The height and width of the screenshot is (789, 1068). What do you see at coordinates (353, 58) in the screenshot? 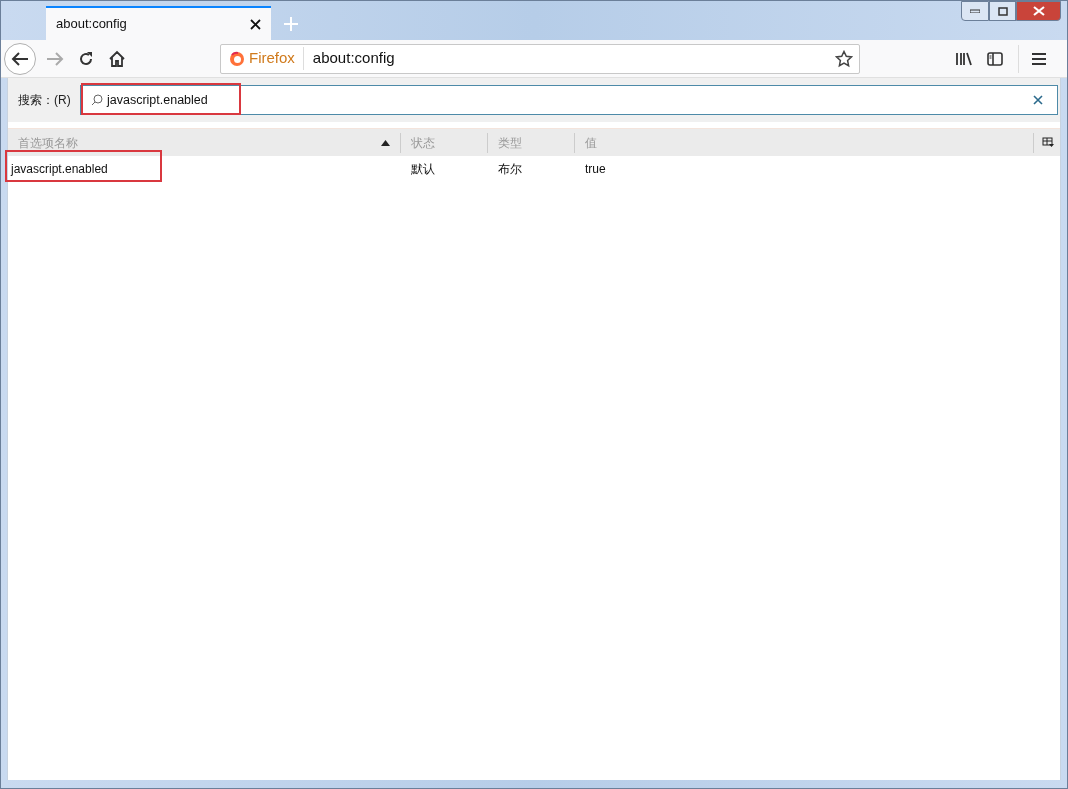
I see `url-text: about:config` at bounding box center [353, 58].